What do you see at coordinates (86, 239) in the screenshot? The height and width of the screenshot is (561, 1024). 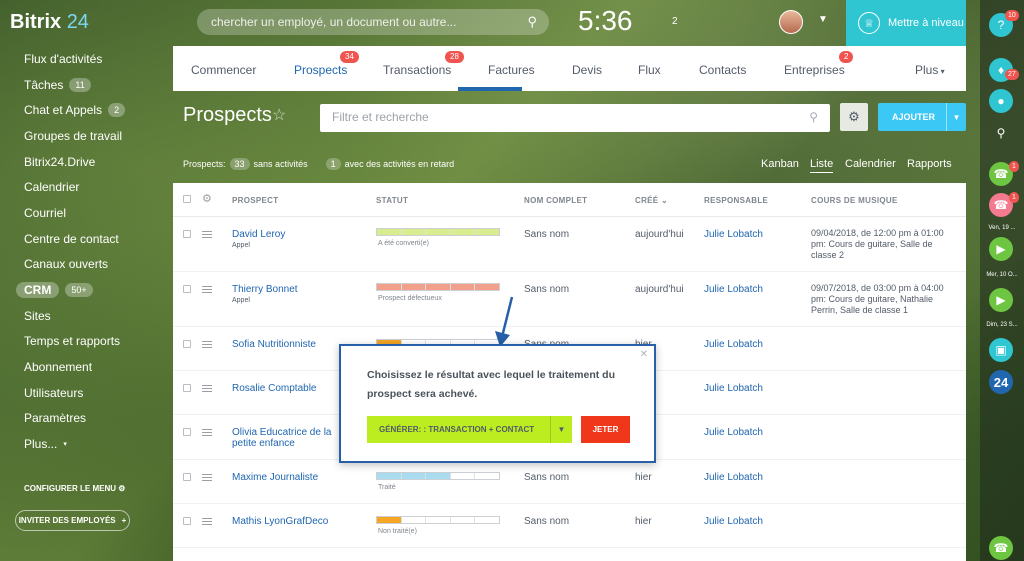 I see `sidebar-item: Centre de contact` at bounding box center [86, 239].